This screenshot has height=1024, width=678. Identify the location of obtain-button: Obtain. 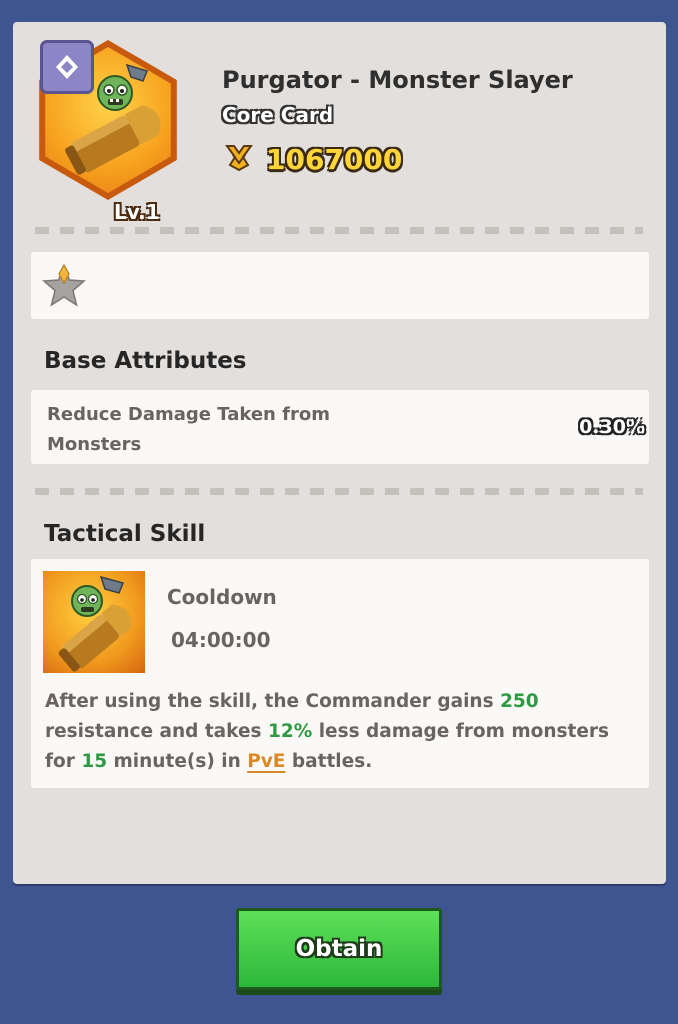
(339, 949).